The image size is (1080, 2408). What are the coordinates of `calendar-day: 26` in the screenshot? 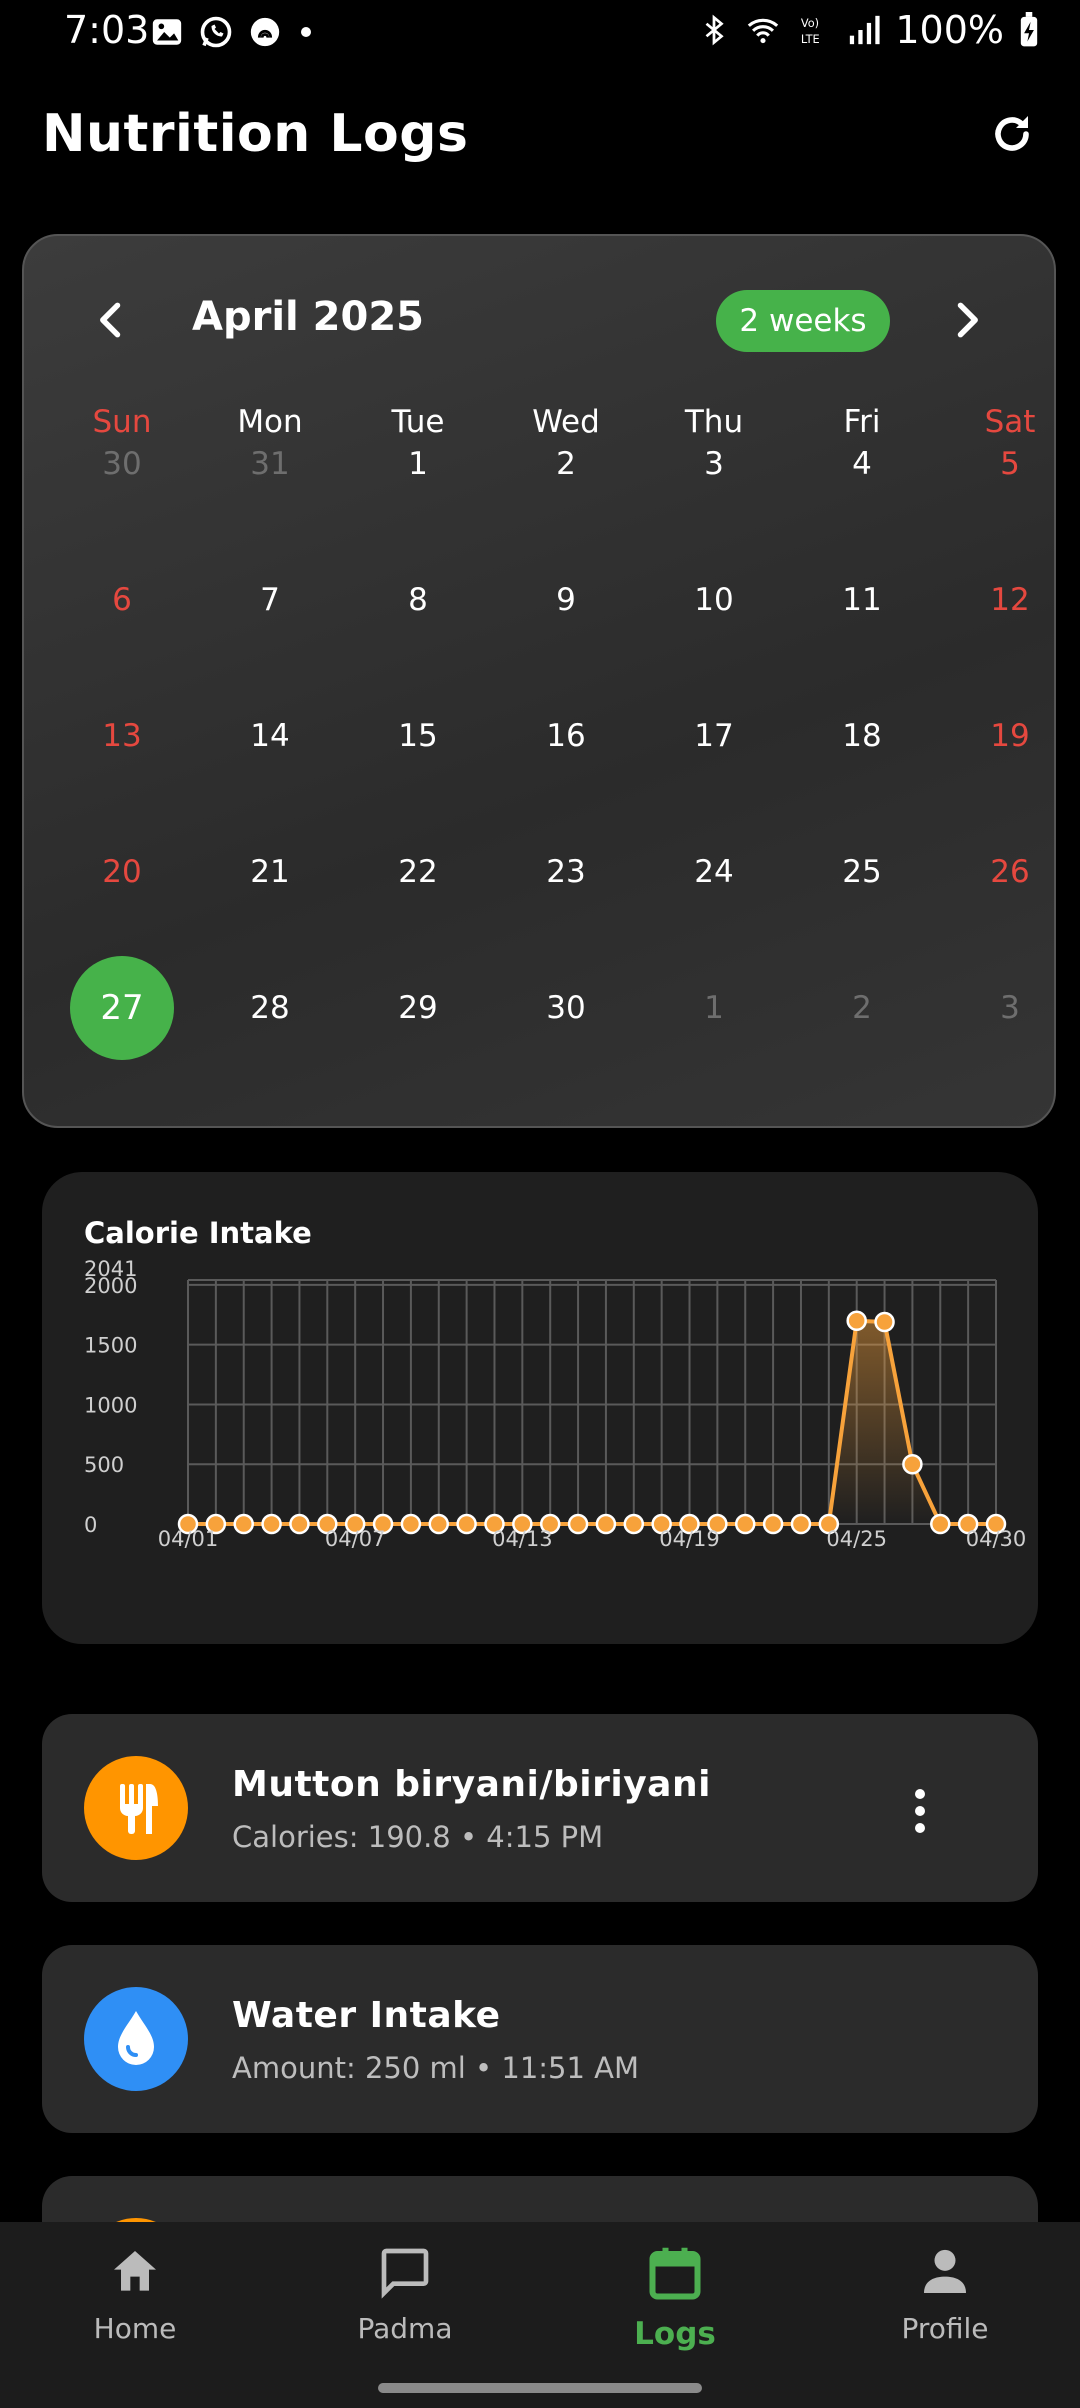 It's located at (1010, 872).